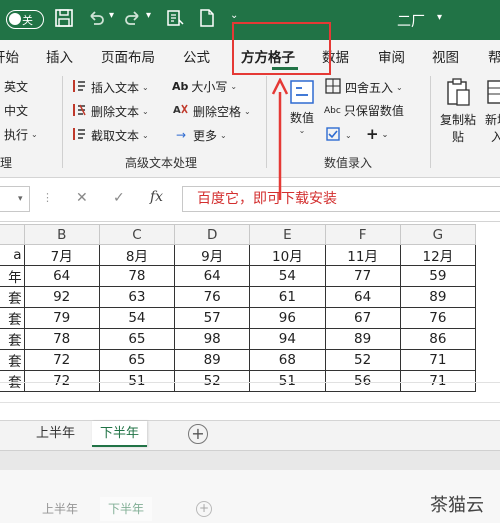 Image resolution: width=500 pixels, height=523 pixels. I want to click on autosave-toggle: 关, so click(25, 19).